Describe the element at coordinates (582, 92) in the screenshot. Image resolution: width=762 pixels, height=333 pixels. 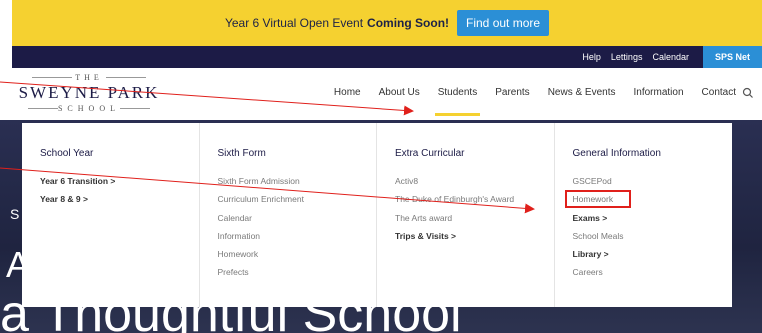
I see `nav-news-events: News & Events` at that location.